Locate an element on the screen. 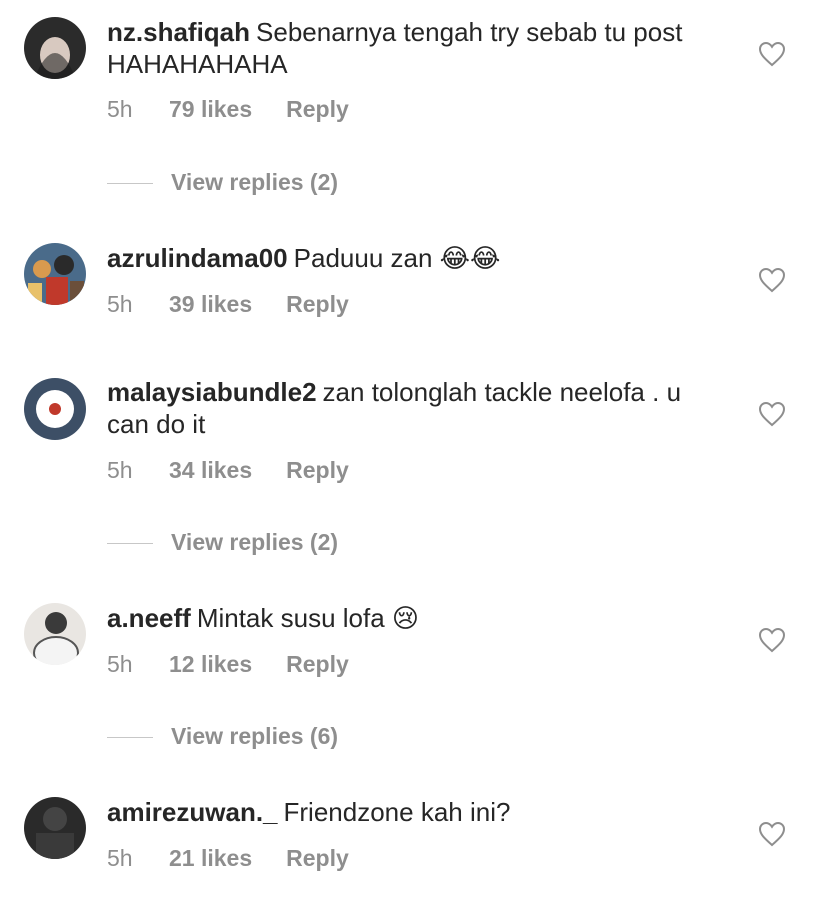 Image resolution: width=828 pixels, height=899 pixels. comment-body: Friendzone kah ini? is located at coordinates (397, 812).